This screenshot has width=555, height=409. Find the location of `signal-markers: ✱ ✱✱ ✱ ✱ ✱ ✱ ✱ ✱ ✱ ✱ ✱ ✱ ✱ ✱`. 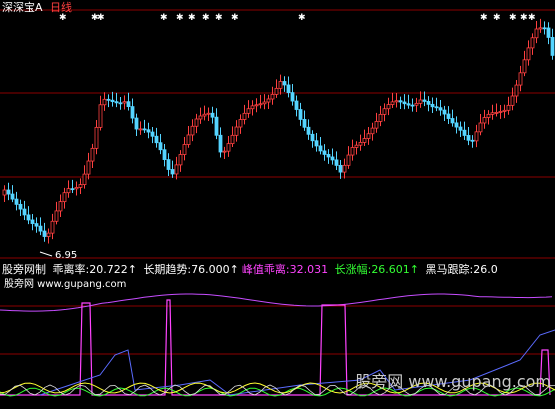

signal-markers: ✱ ✱✱ ✱ ✱ ✱ ✱ ✱ ✱ ✱ ✱ ✱ ✱ ✱ ✱ is located at coordinates (297, 18).